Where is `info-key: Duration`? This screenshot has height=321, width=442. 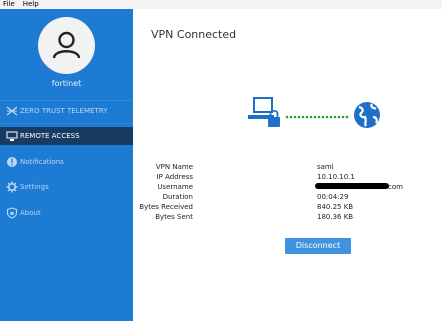 info-key: Duration is located at coordinates (177, 197).